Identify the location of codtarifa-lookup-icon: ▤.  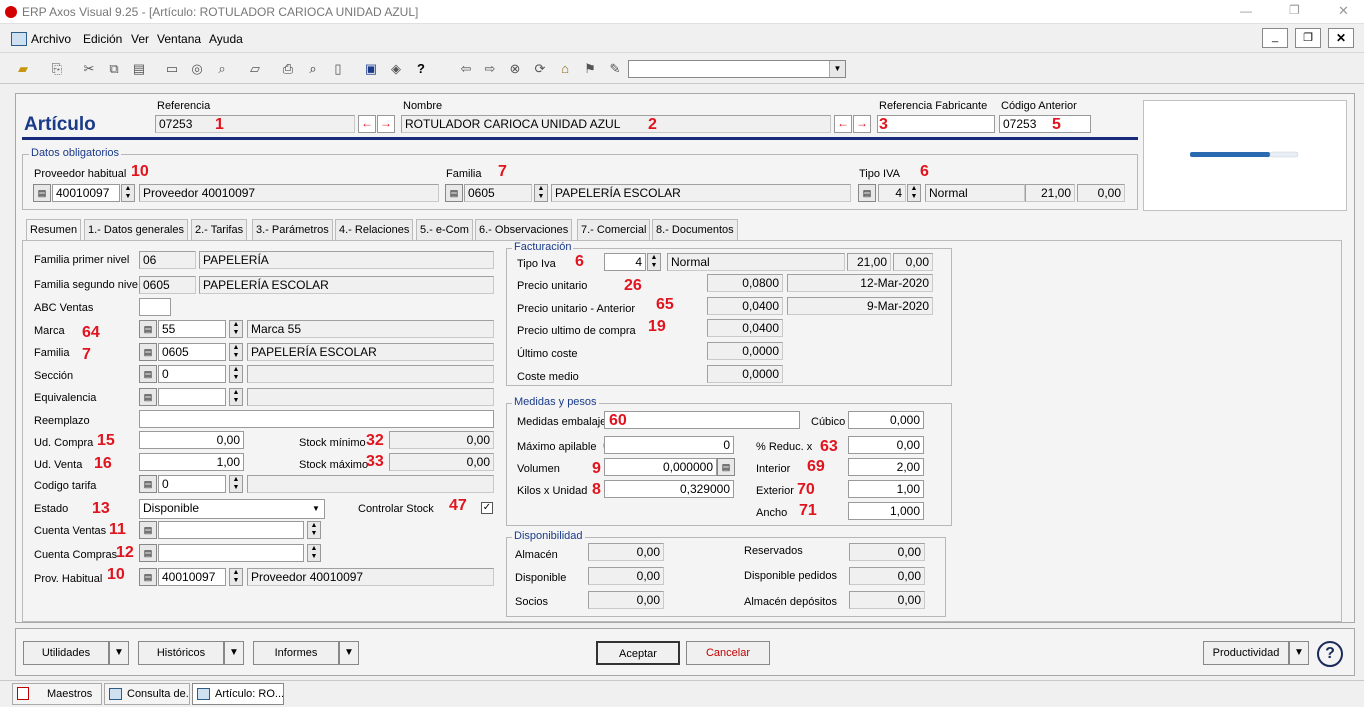
(148, 484).